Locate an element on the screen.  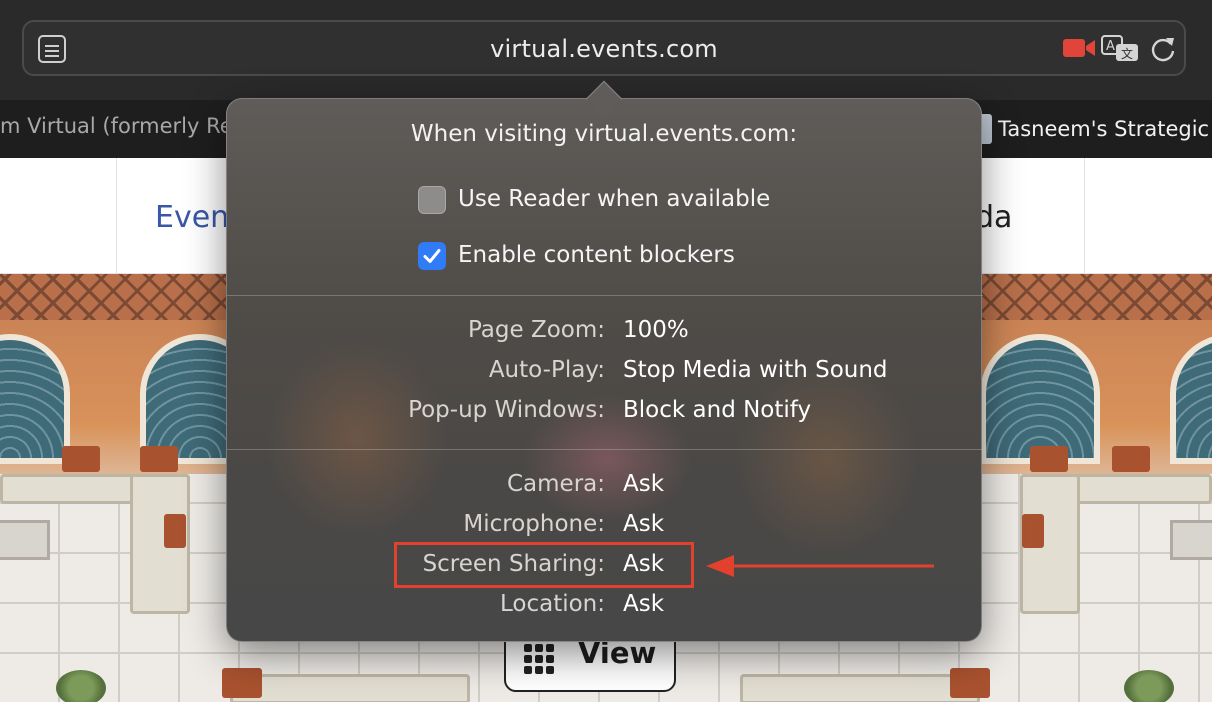
camera-value: Ask is located at coordinates (643, 484).